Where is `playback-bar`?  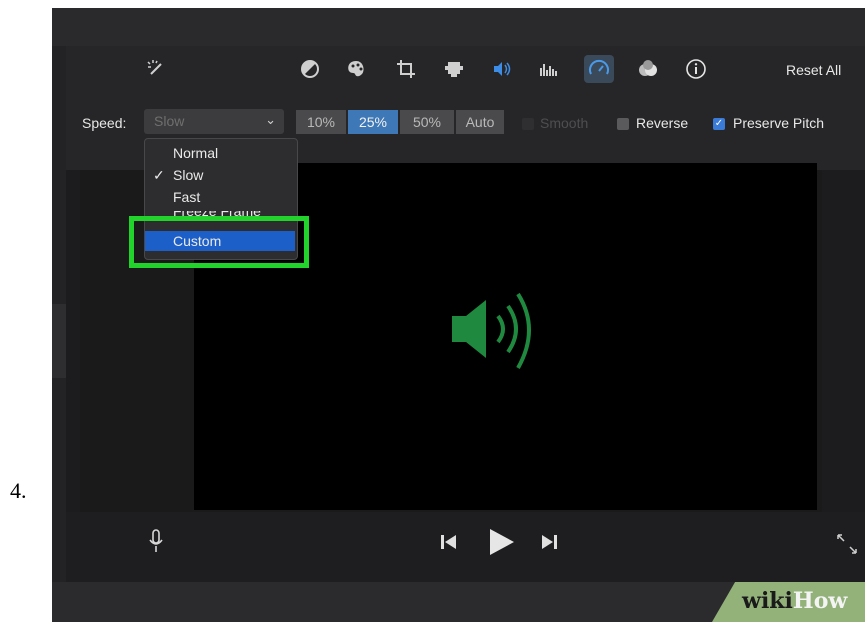 playback-bar is located at coordinates (465, 547).